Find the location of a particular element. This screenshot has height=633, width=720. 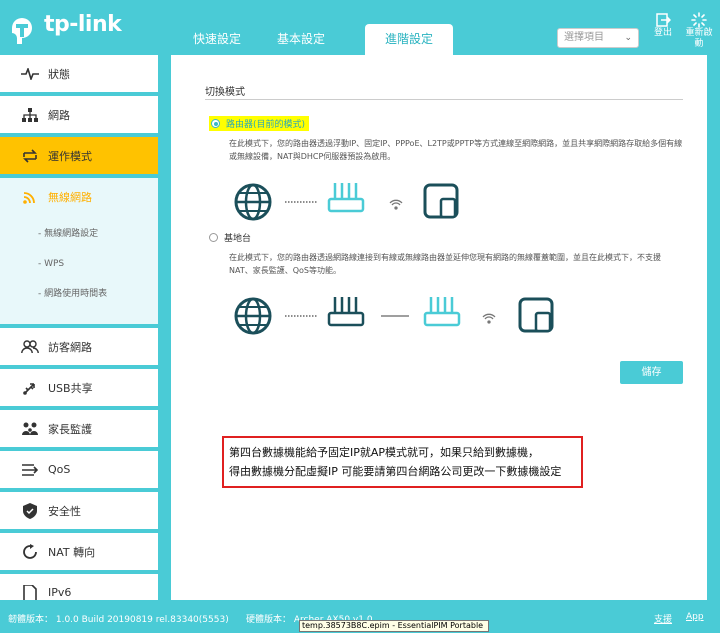

sidebar-item-nat: NAT 轉向 is located at coordinates (79, 551).